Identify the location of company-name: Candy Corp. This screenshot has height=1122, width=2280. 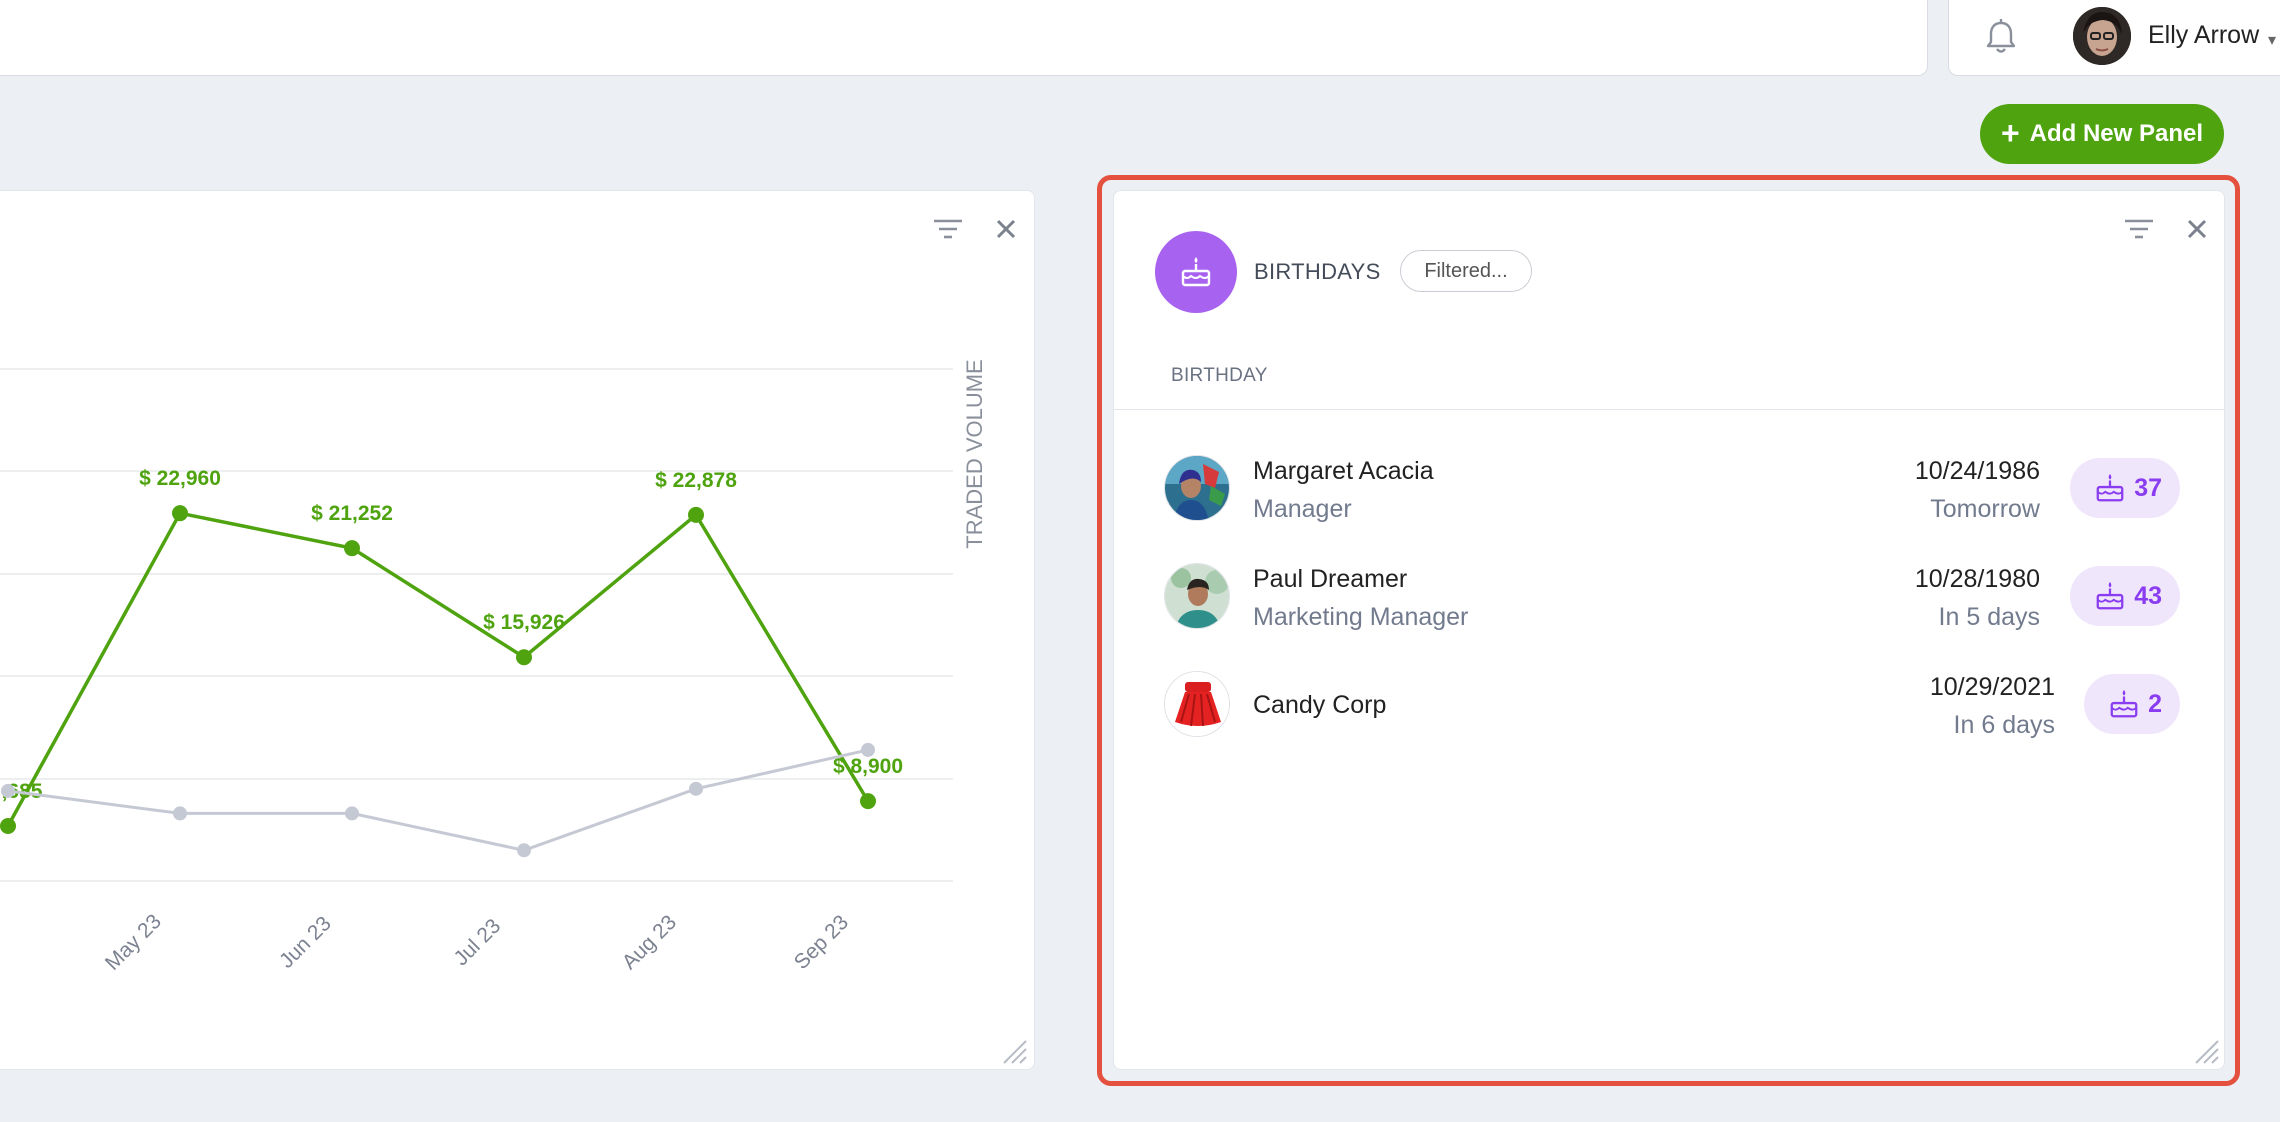
(1319, 705).